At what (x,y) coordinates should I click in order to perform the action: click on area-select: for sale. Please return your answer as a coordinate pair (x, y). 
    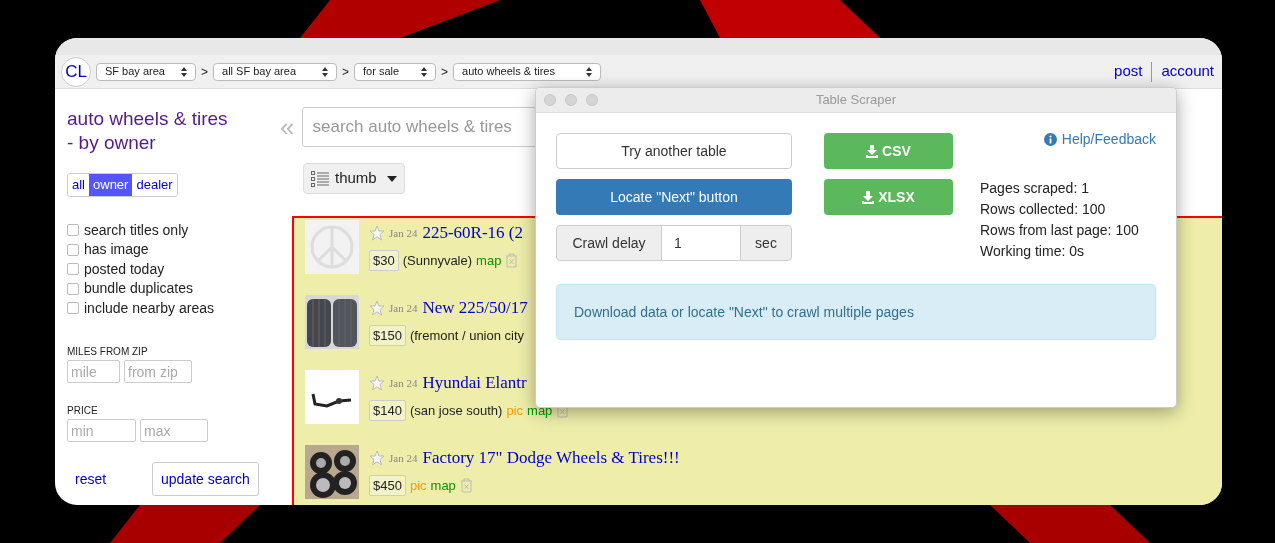
    Looking at the image, I should click on (395, 71).